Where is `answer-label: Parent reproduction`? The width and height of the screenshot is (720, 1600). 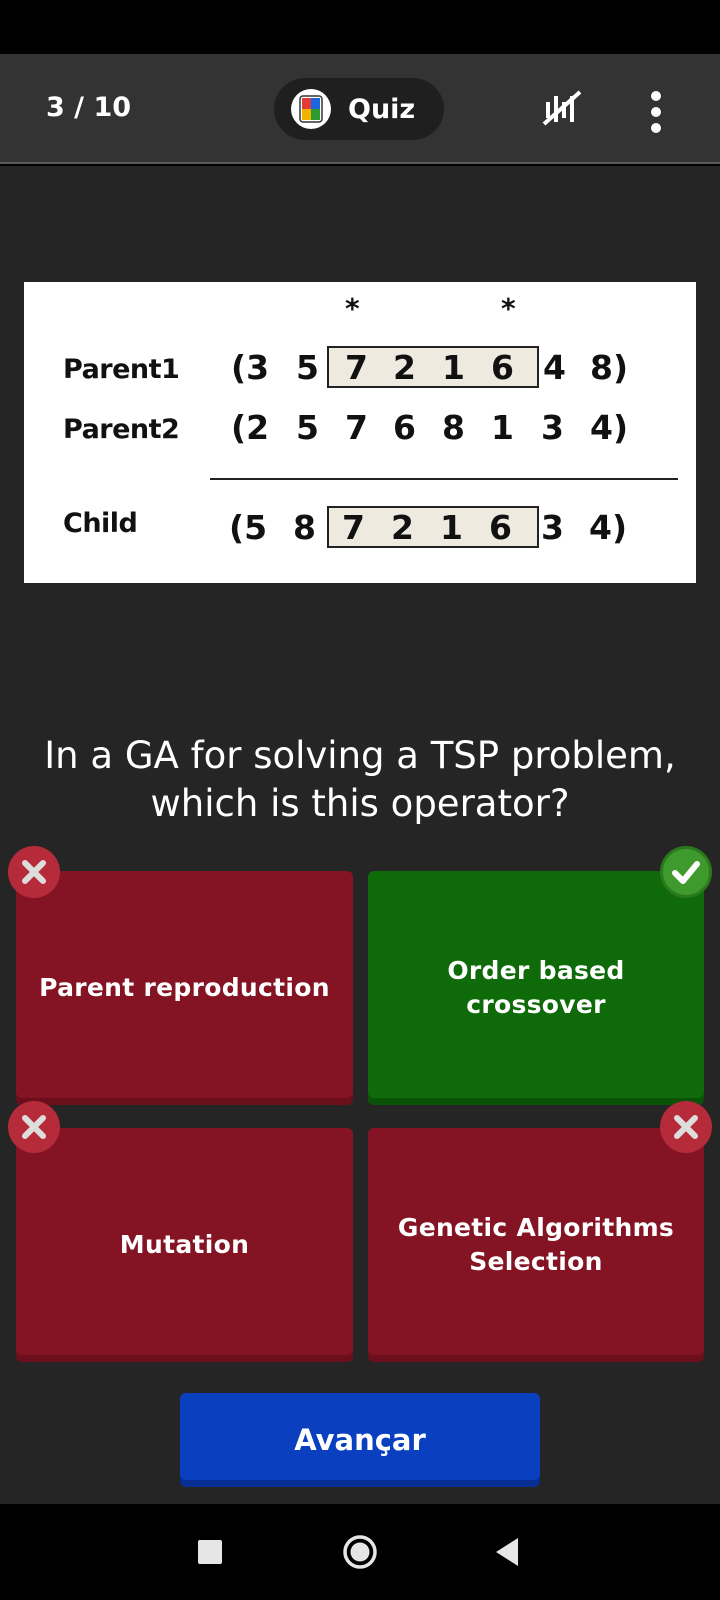 answer-label: Parent reproduction is located at coordinates (184, 987).